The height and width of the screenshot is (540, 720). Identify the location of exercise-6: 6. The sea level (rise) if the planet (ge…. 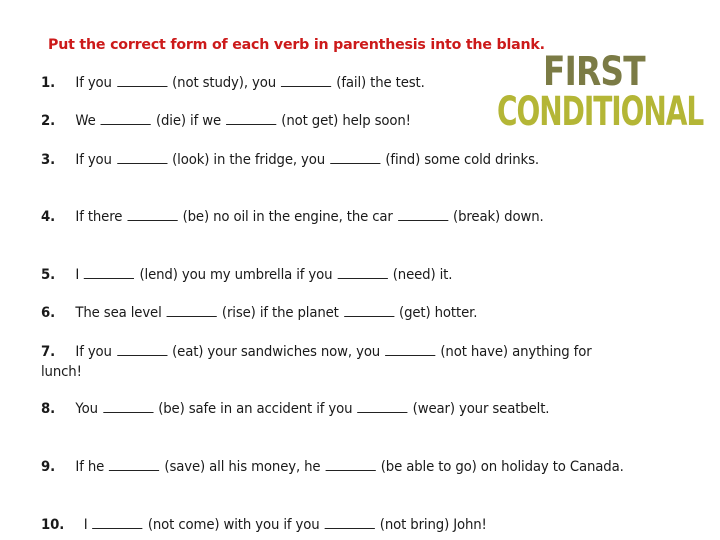
(329, 314).